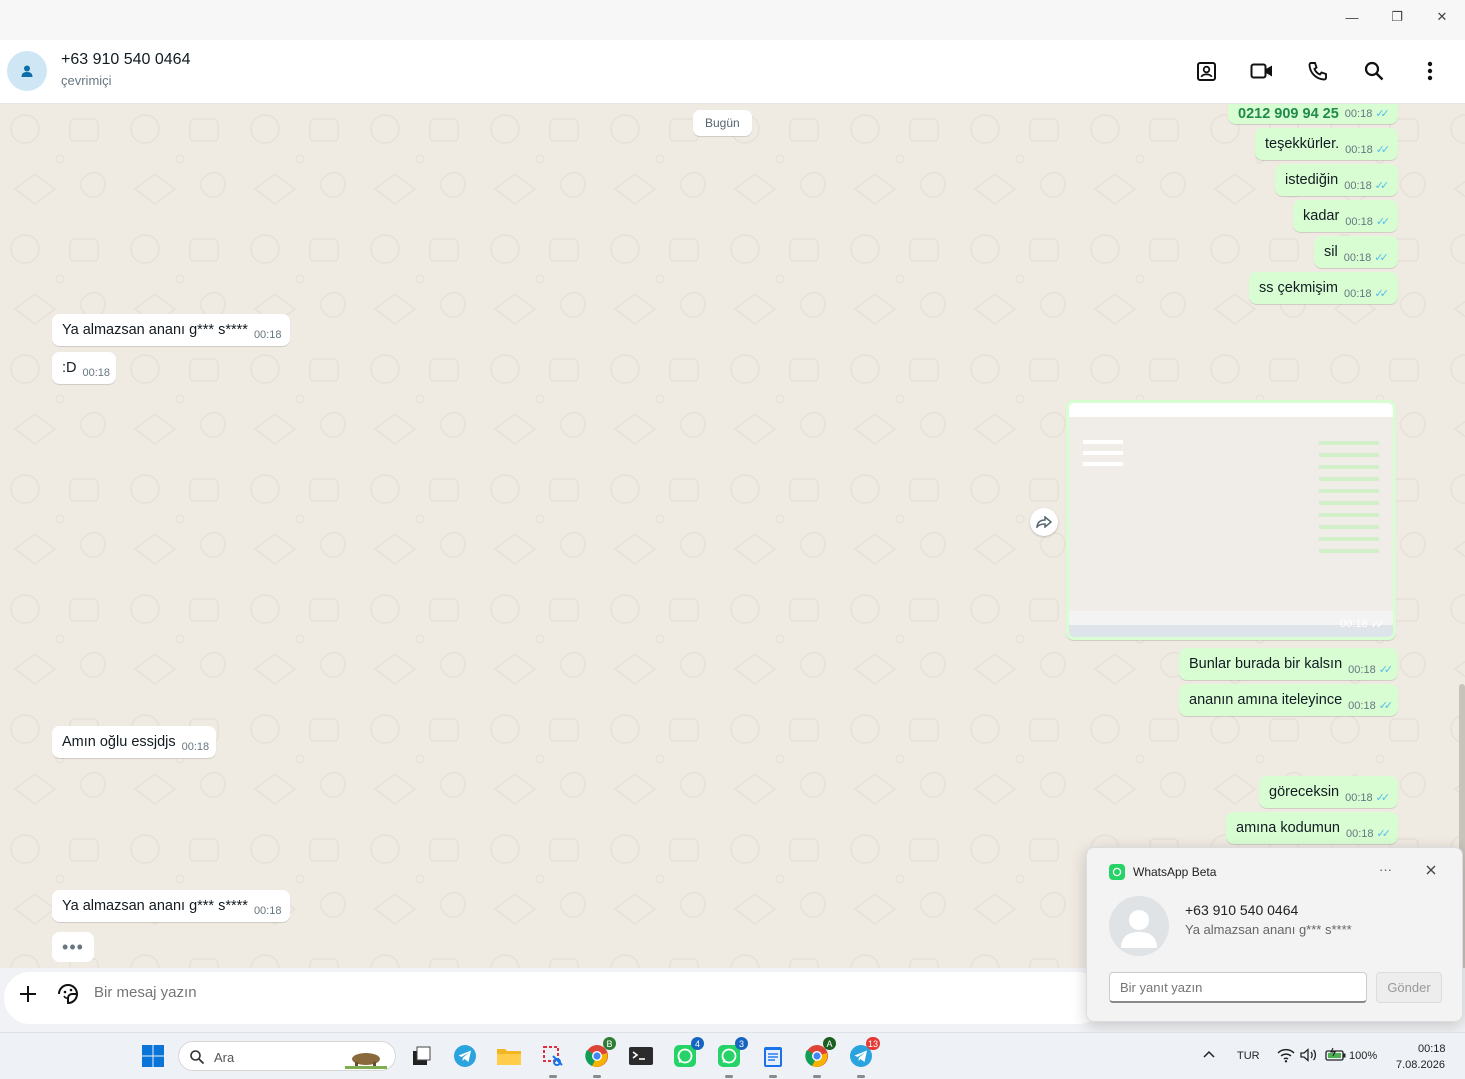  I want to click on taskbar-app-taskview, so click(421, 1056).